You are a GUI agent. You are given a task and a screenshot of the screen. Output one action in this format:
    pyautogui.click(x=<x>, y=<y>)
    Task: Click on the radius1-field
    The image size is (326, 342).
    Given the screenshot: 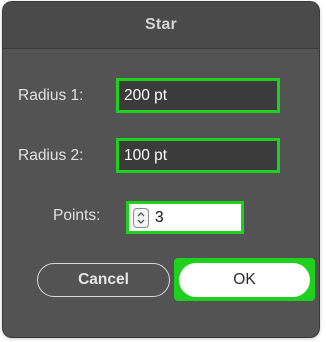 What is the action you would take?
    pyautogui.click(x=198, y=95)
    